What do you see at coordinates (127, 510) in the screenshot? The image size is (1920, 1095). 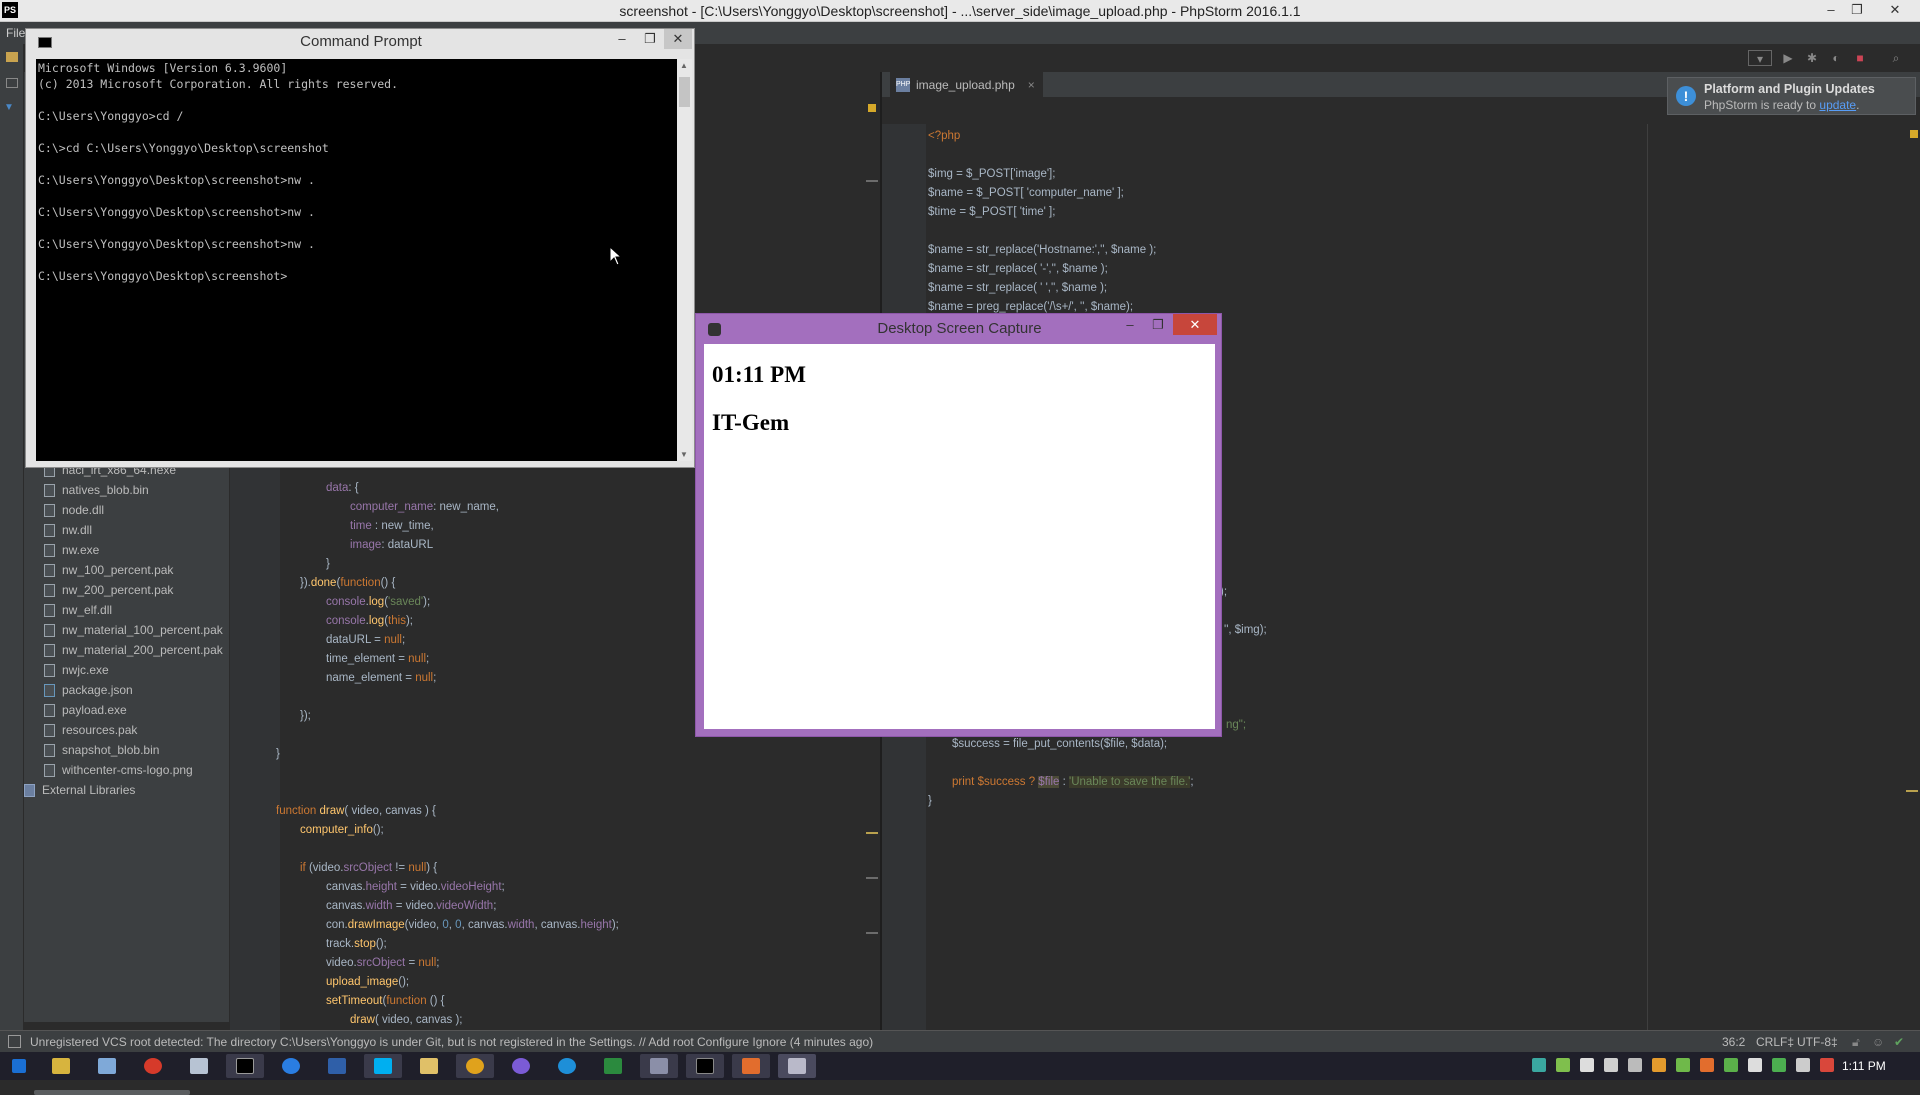 I see `list-item: node.dll` at bounding box center [127, 510].